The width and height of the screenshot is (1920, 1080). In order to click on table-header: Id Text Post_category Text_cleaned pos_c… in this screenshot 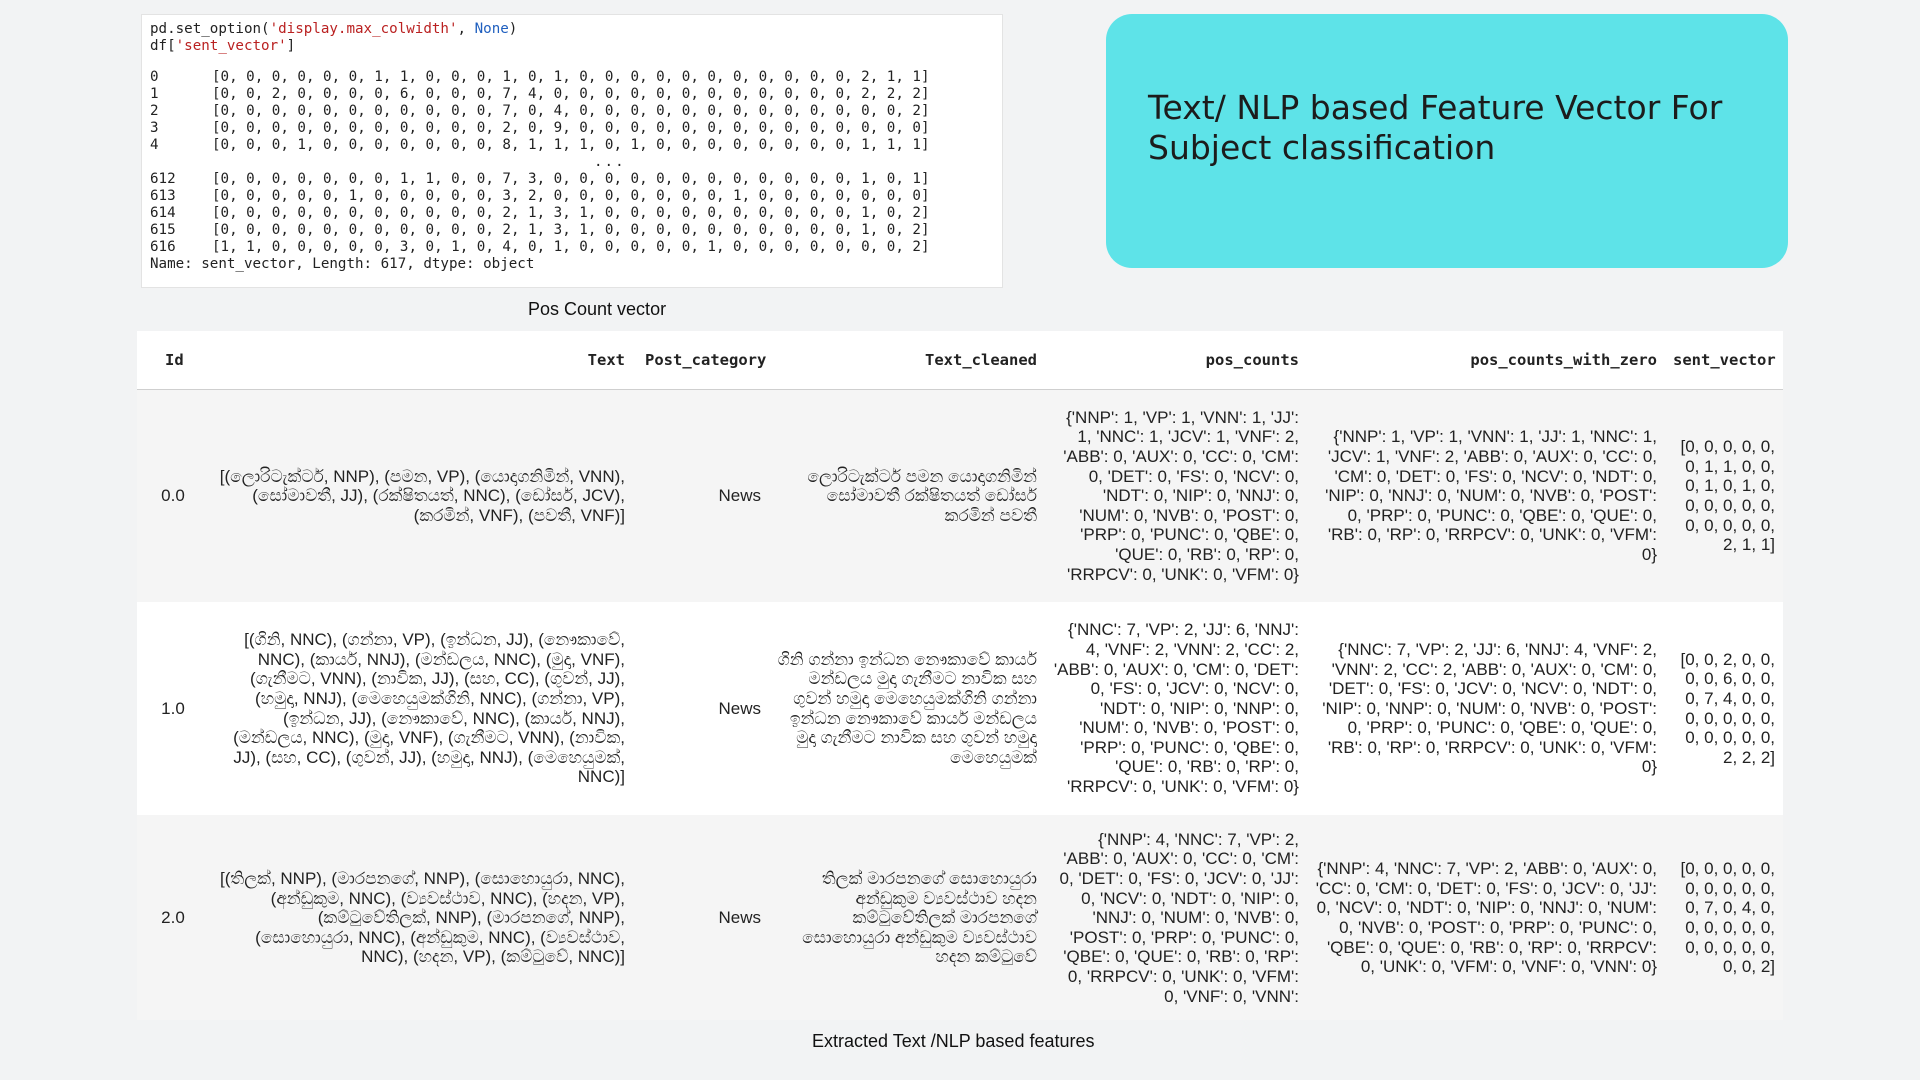, I will do `click(960, 360)`.